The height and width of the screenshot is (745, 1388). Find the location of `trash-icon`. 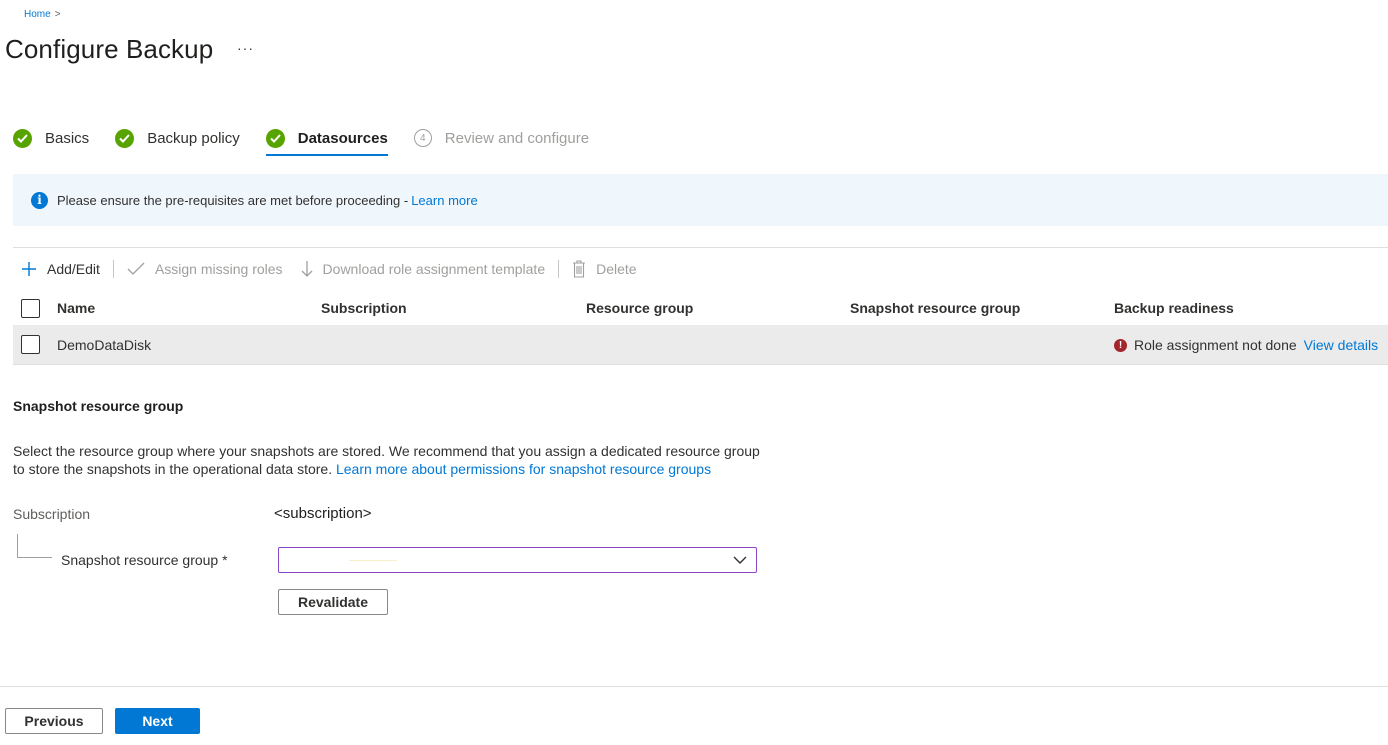

trash-icon is located at coordinates (579, 269).